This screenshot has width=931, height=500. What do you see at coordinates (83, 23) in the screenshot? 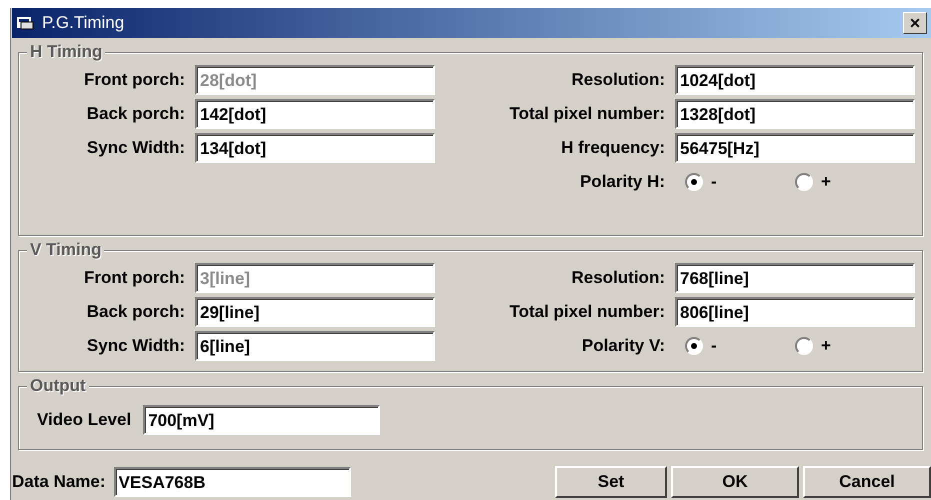
I see `window-title: P.G.Timing` at bounding box center [83, 23].